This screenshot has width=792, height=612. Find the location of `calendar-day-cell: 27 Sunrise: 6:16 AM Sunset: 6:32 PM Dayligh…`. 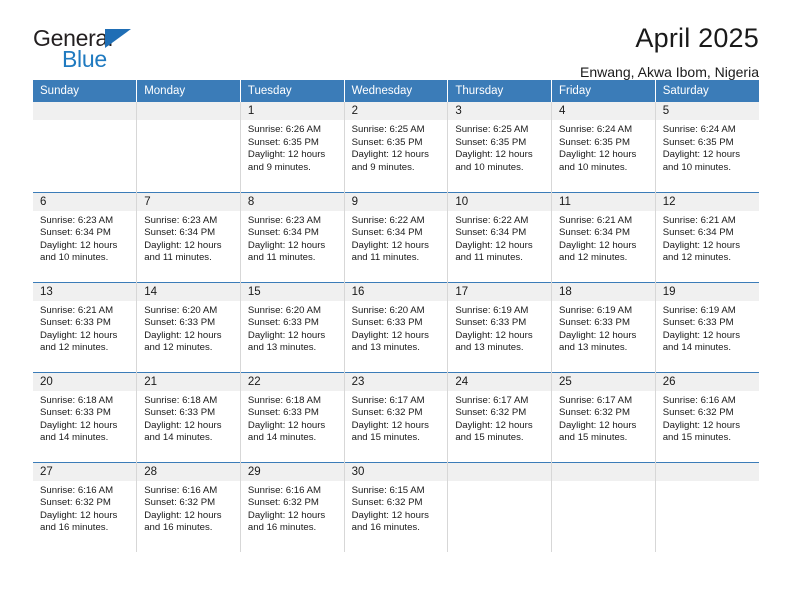

calendar-day-cell: 27 Sunrise: 6:16 AM Sunset: 6:32 PM Dayligh… is located at coordinates (85, 506).